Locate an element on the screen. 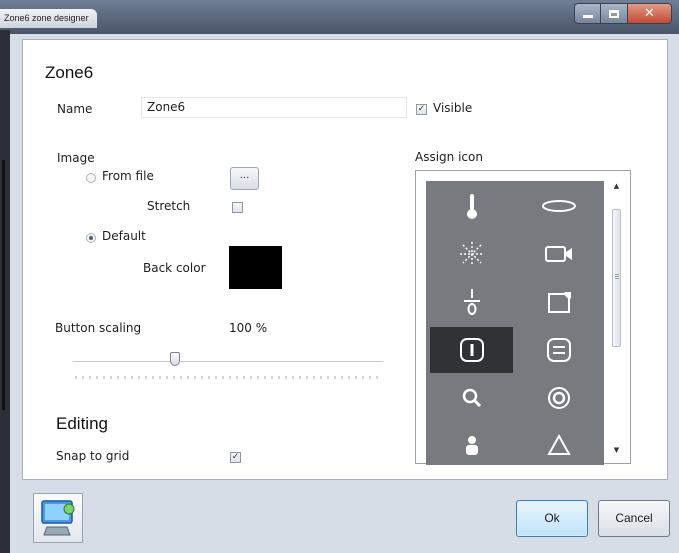 The image size is (679, 553). default-label: Default is located at coordinates (124, 236).